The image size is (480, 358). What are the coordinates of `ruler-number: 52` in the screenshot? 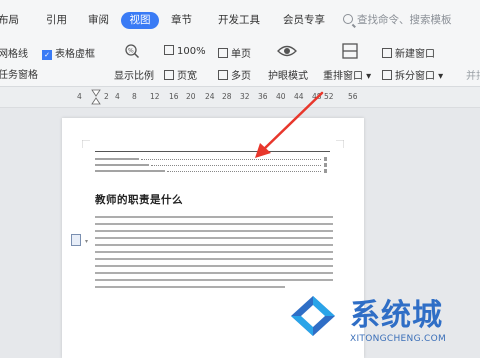 It's located at (329, 96).